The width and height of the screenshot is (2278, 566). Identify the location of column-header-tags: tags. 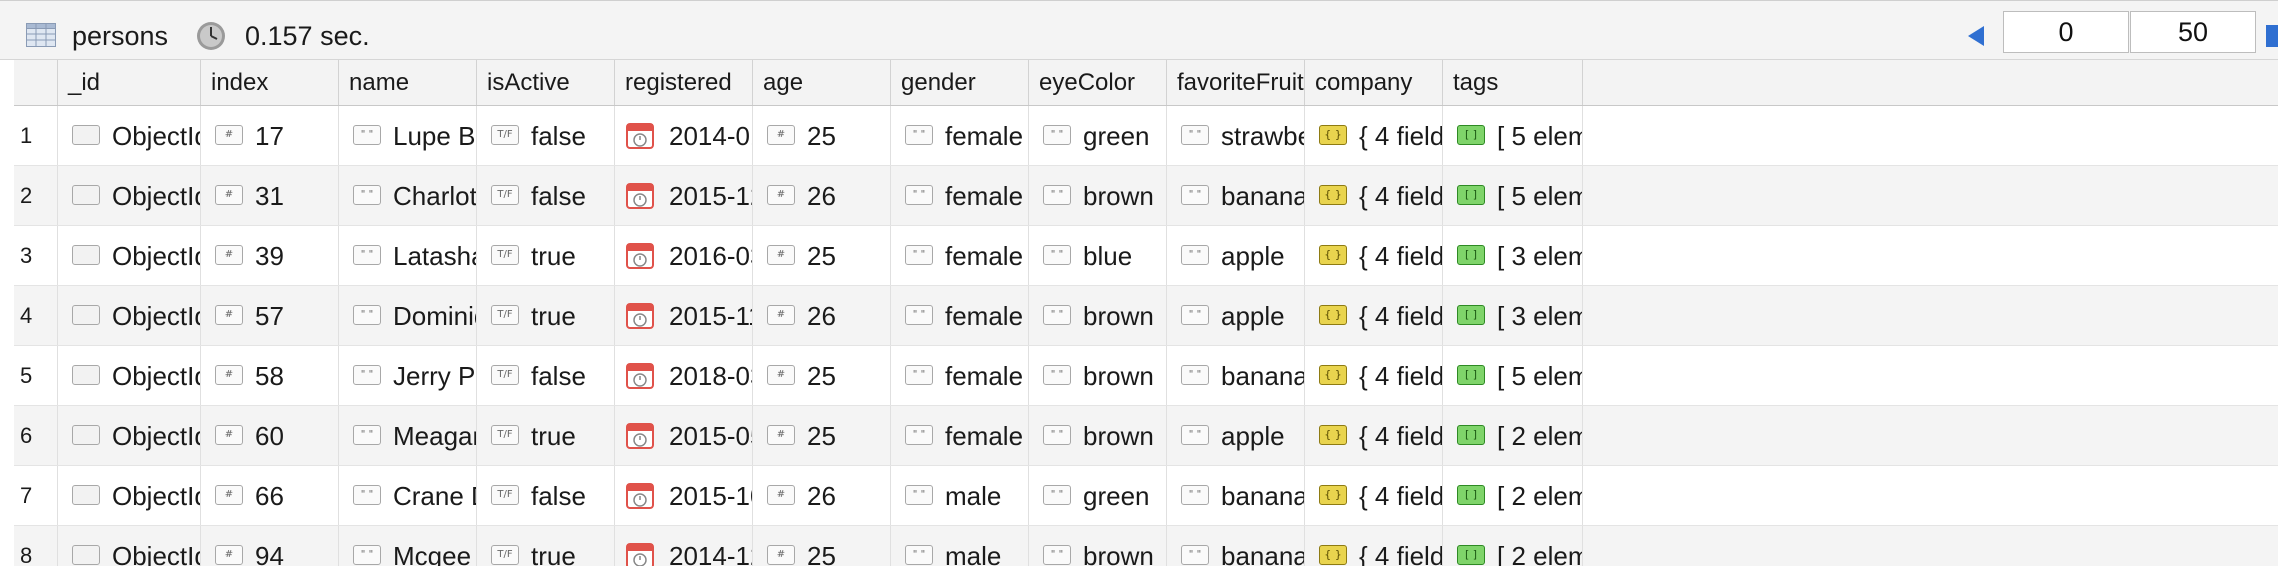
(1513, 82).